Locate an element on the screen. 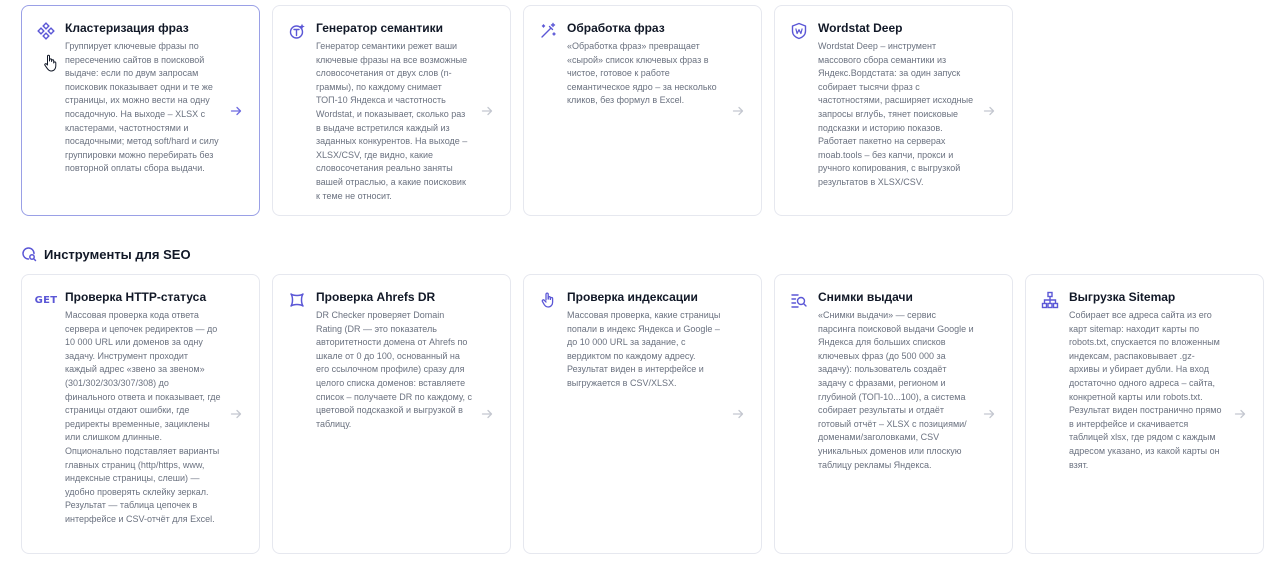 This screenshot has width=1280, height=566. card-title: Выгрузка Sitemap is located at coordinates (1122, 297).